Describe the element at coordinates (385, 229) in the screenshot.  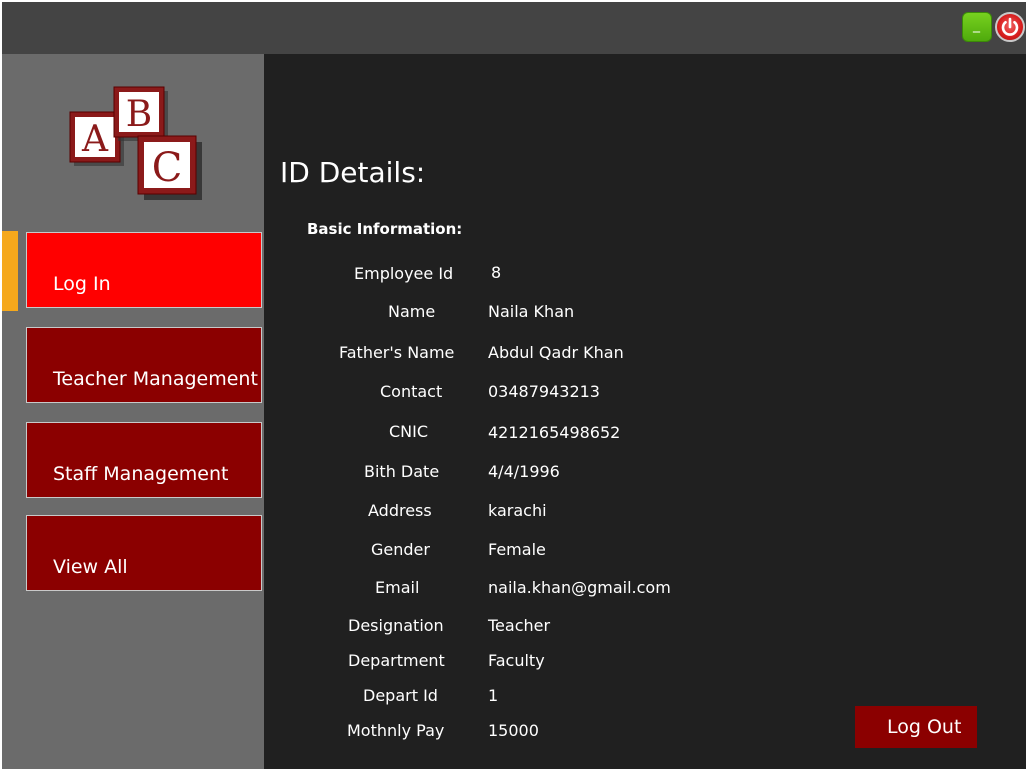
I see `section-title: Basic Information:` at that location.